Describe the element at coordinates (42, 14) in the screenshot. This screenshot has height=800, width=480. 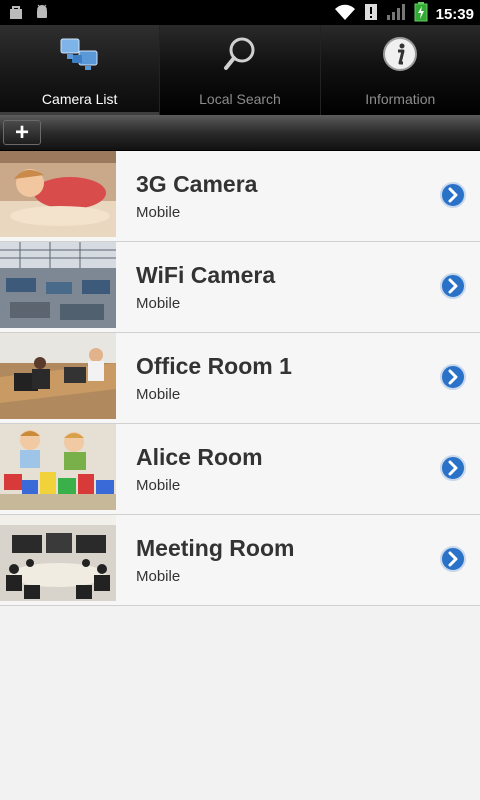
I see `android-icon` at that location.